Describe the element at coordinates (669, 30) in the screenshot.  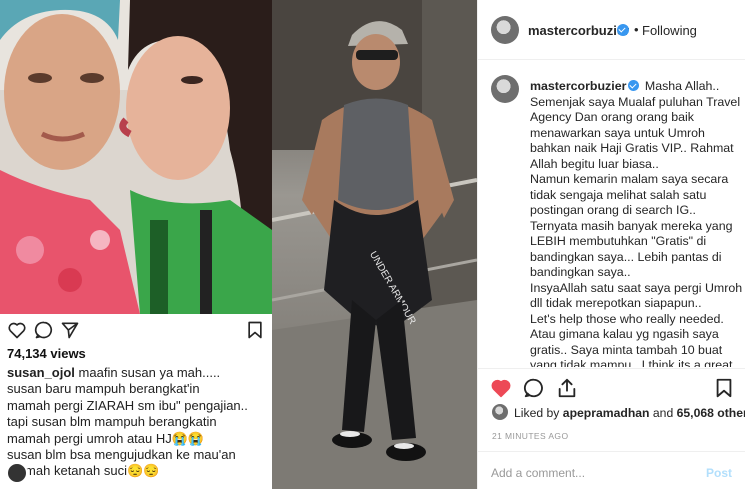
I see `following-button: Following` at that location.